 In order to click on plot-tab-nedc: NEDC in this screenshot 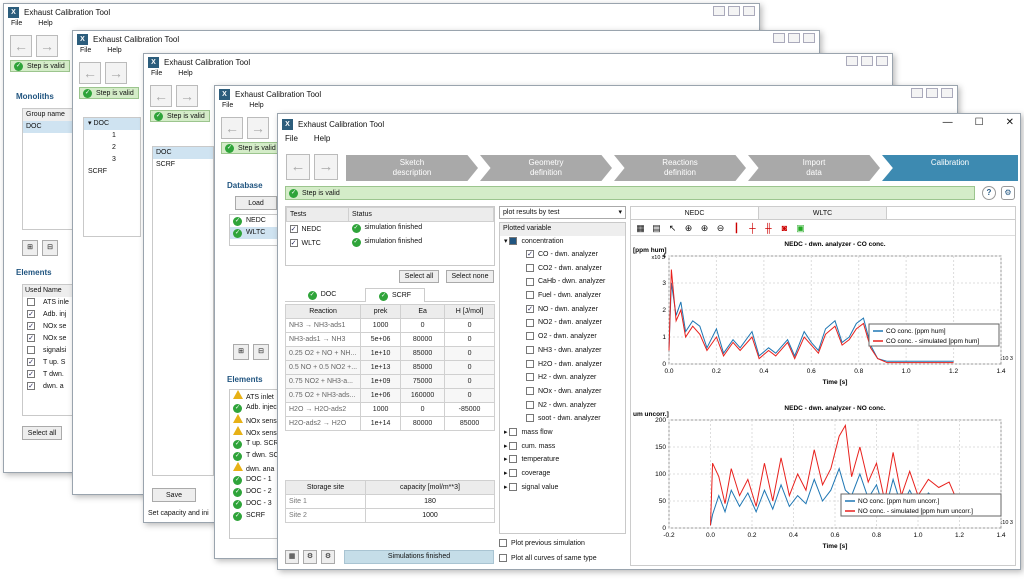, I will do `click(695, 213)`.